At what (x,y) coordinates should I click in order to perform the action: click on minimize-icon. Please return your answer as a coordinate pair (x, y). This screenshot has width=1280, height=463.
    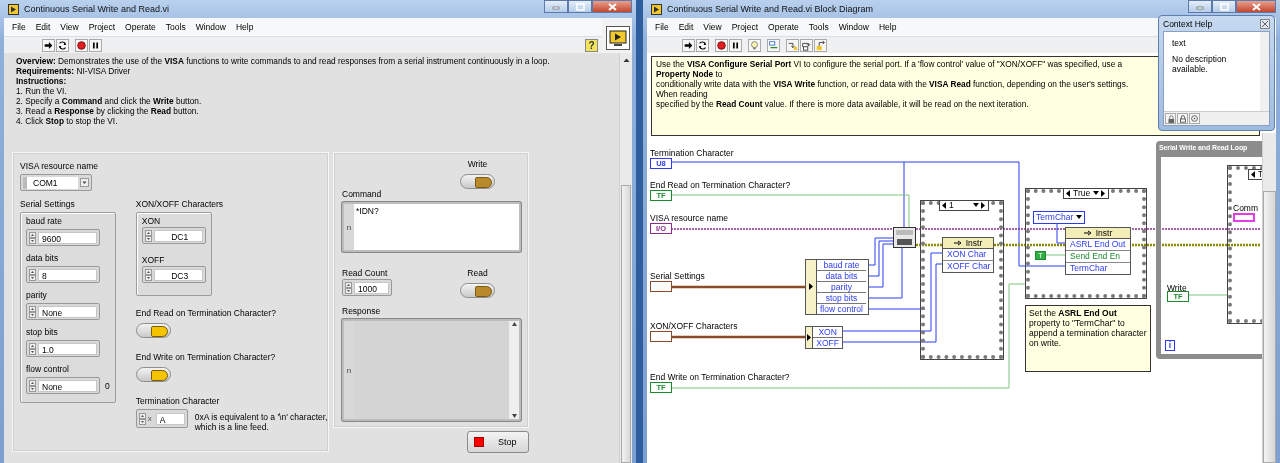
    Looking at the image, I should click on (556, 6).